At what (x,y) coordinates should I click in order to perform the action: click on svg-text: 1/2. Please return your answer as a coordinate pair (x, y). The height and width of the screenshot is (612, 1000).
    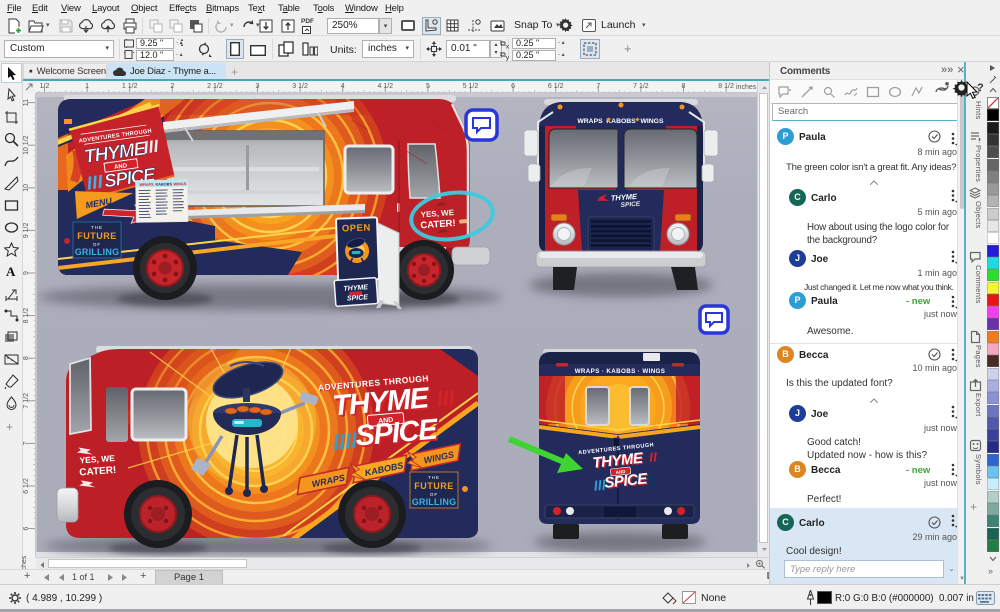
    Looking at the image, I should click on (45, 86).